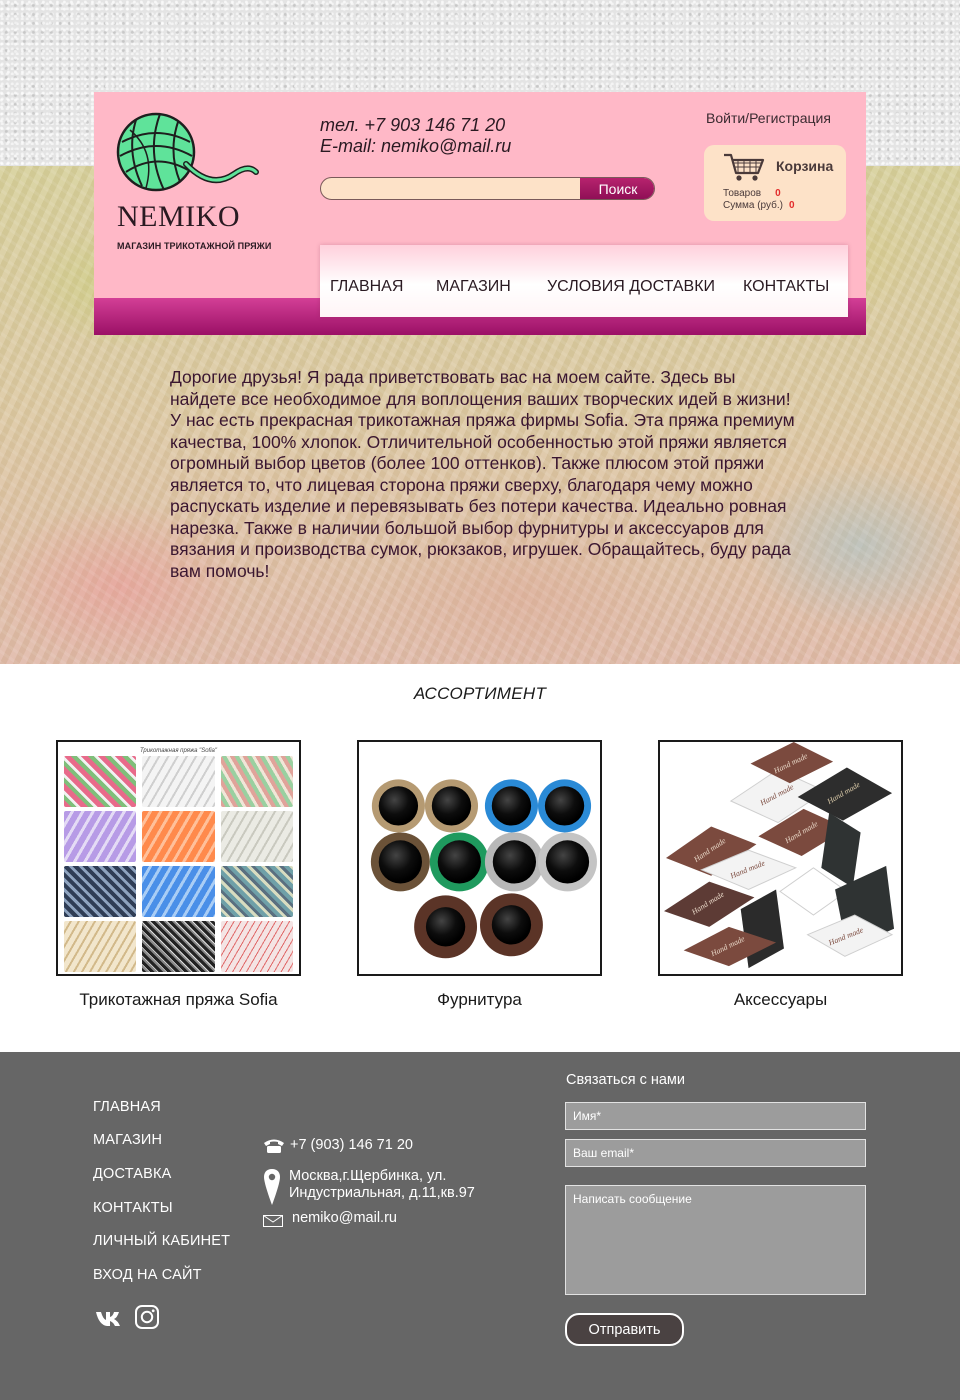 Image resolution: width=960 pixels, height=1400 pixels. I want to click on footer-link-delivery: ДОСТАВКА, so click(132, 1174).